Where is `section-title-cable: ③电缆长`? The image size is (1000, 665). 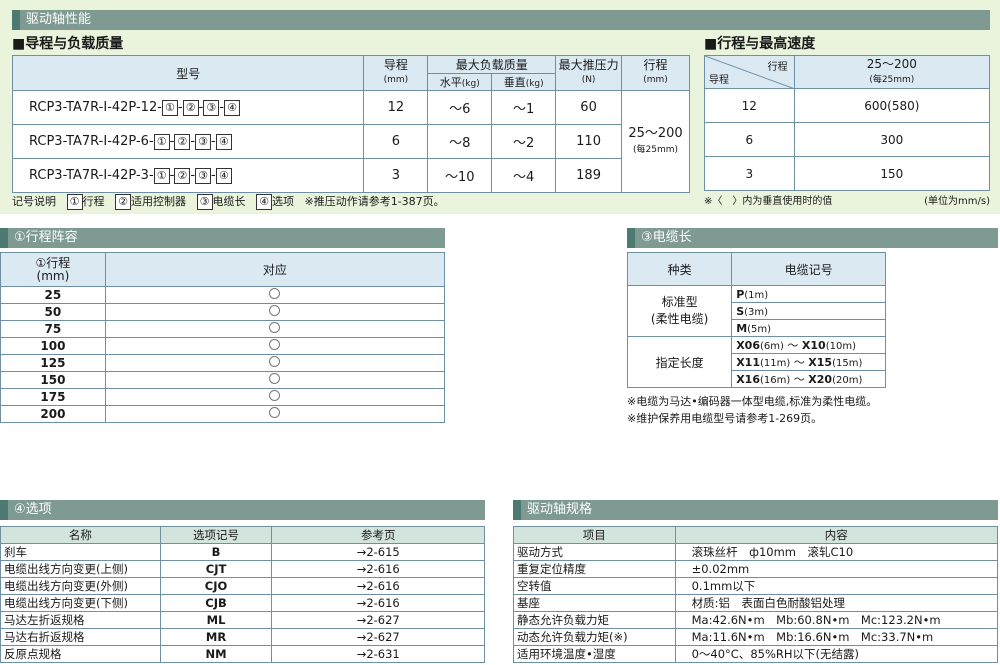
section-title-cable: ③电缆长 is located at coordinates (812, 238).